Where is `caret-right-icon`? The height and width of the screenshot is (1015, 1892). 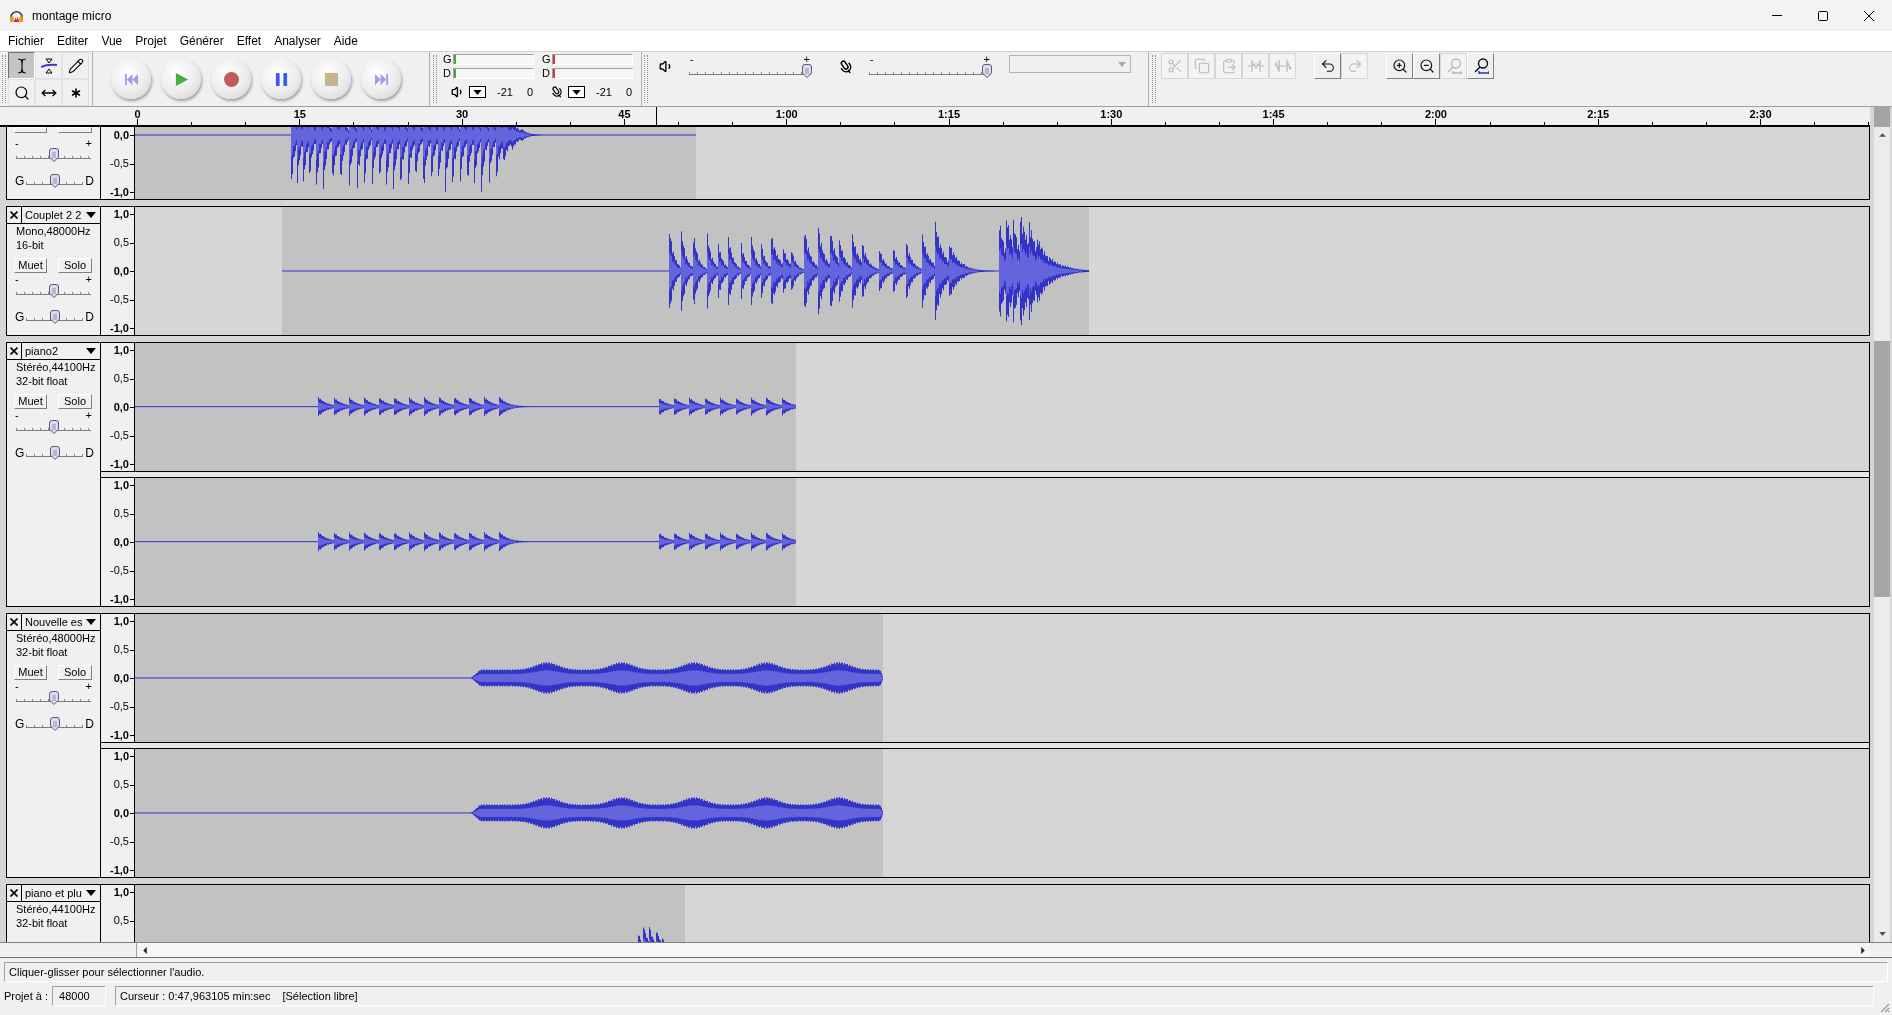 caret-right-icon is located at coordinates (1862, 950).